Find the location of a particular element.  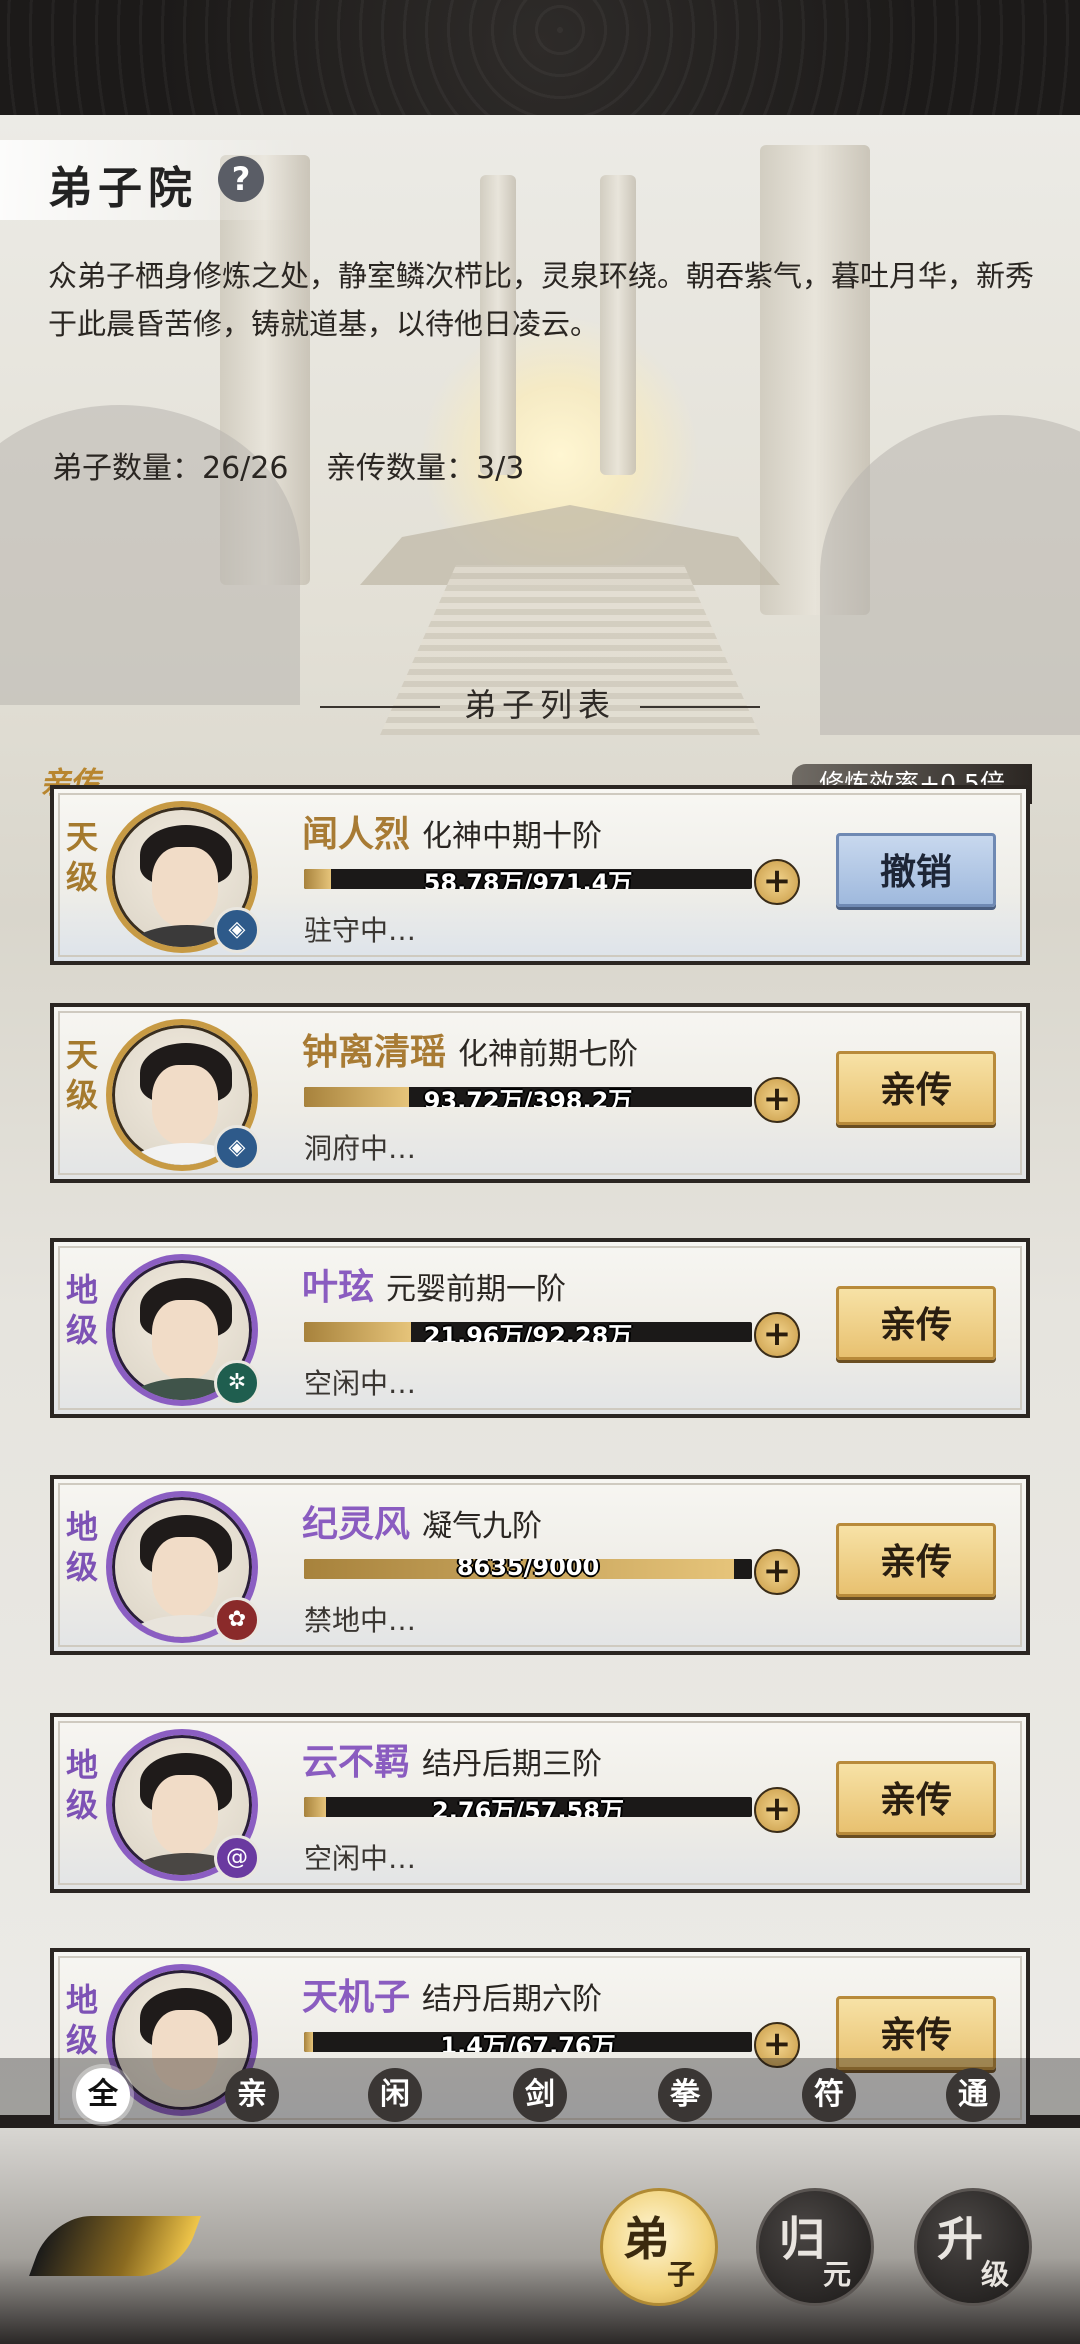

progress-text: 21.96万/92.28万 is located at coordinates (528, 1332).